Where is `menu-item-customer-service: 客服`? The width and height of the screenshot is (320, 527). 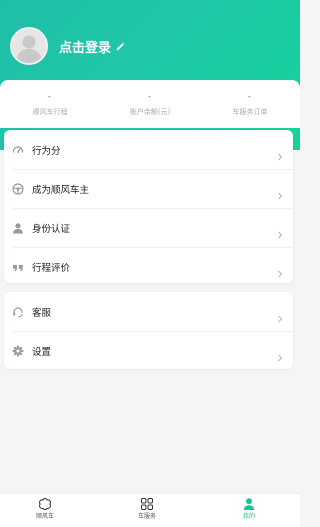 menu-item-customer-service: 客服 is located at coordinates (148, 311).